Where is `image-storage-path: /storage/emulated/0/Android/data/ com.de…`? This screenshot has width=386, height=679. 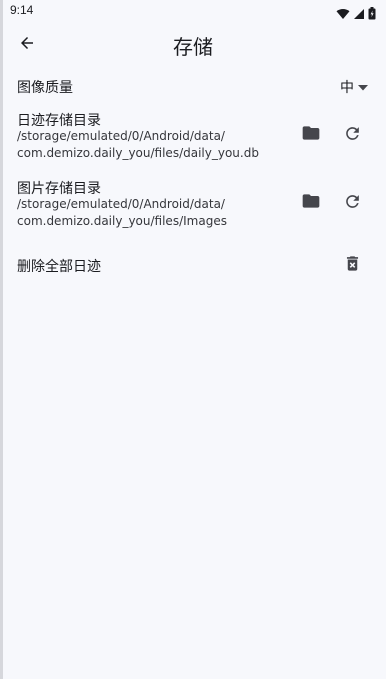
image-storage-path: /storage/emulated/0/Android/data/ com.de… is located at coordinates (122, 212).